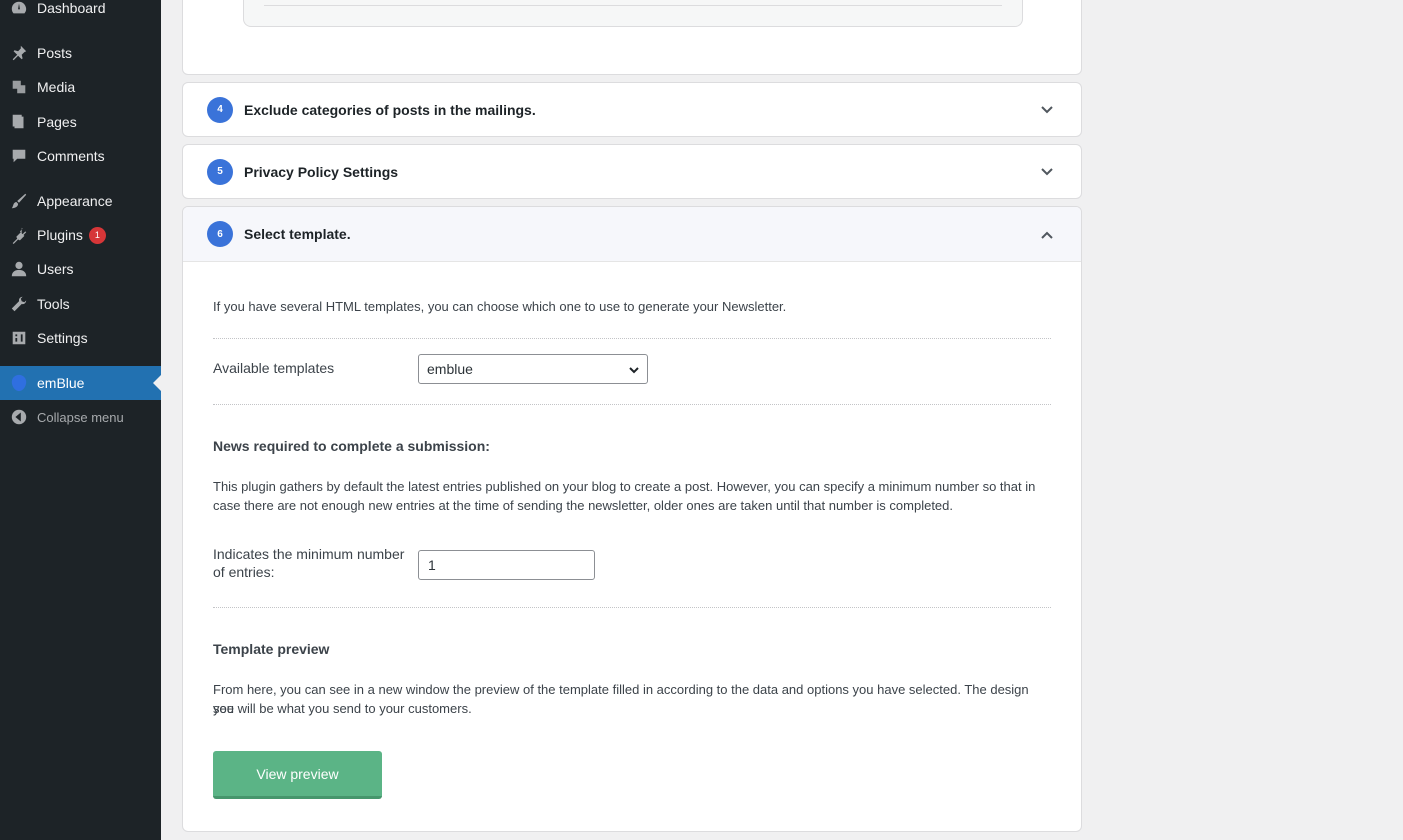 The height and width of the screenshot is (840, 1403). I want to click on sidebar-item-settings: Settings, so click(80, 338).